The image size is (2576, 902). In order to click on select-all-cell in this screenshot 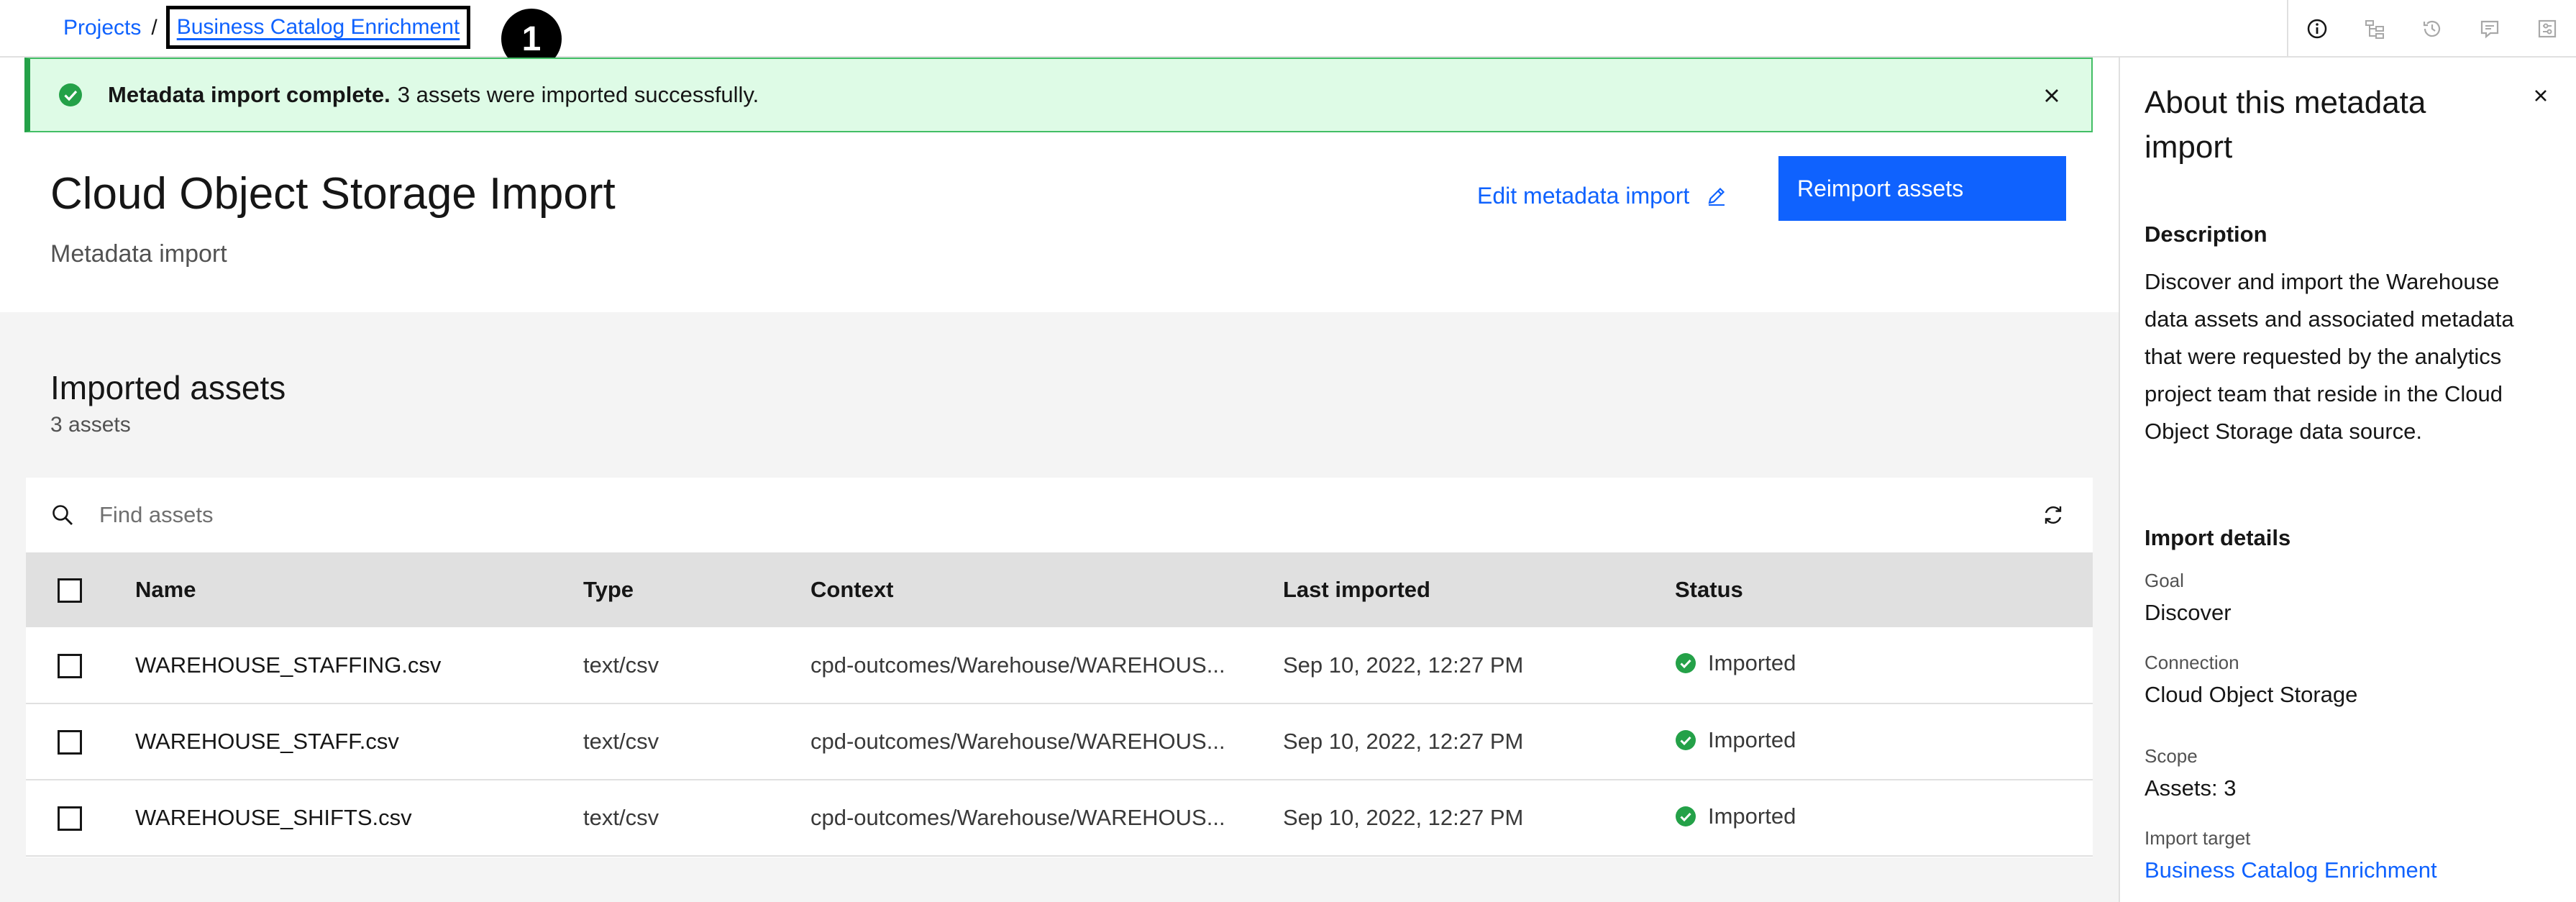, I will do `click(80, 589)`.